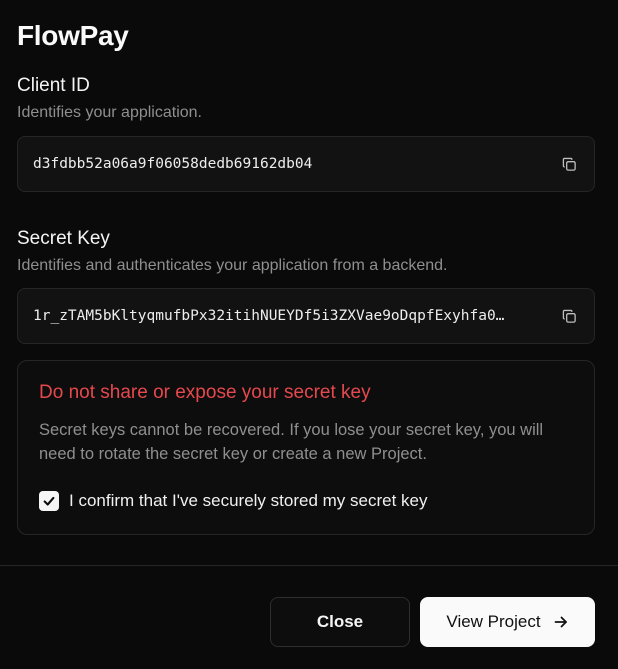  I want to click on copy-client-id-button, so click(569, 164).